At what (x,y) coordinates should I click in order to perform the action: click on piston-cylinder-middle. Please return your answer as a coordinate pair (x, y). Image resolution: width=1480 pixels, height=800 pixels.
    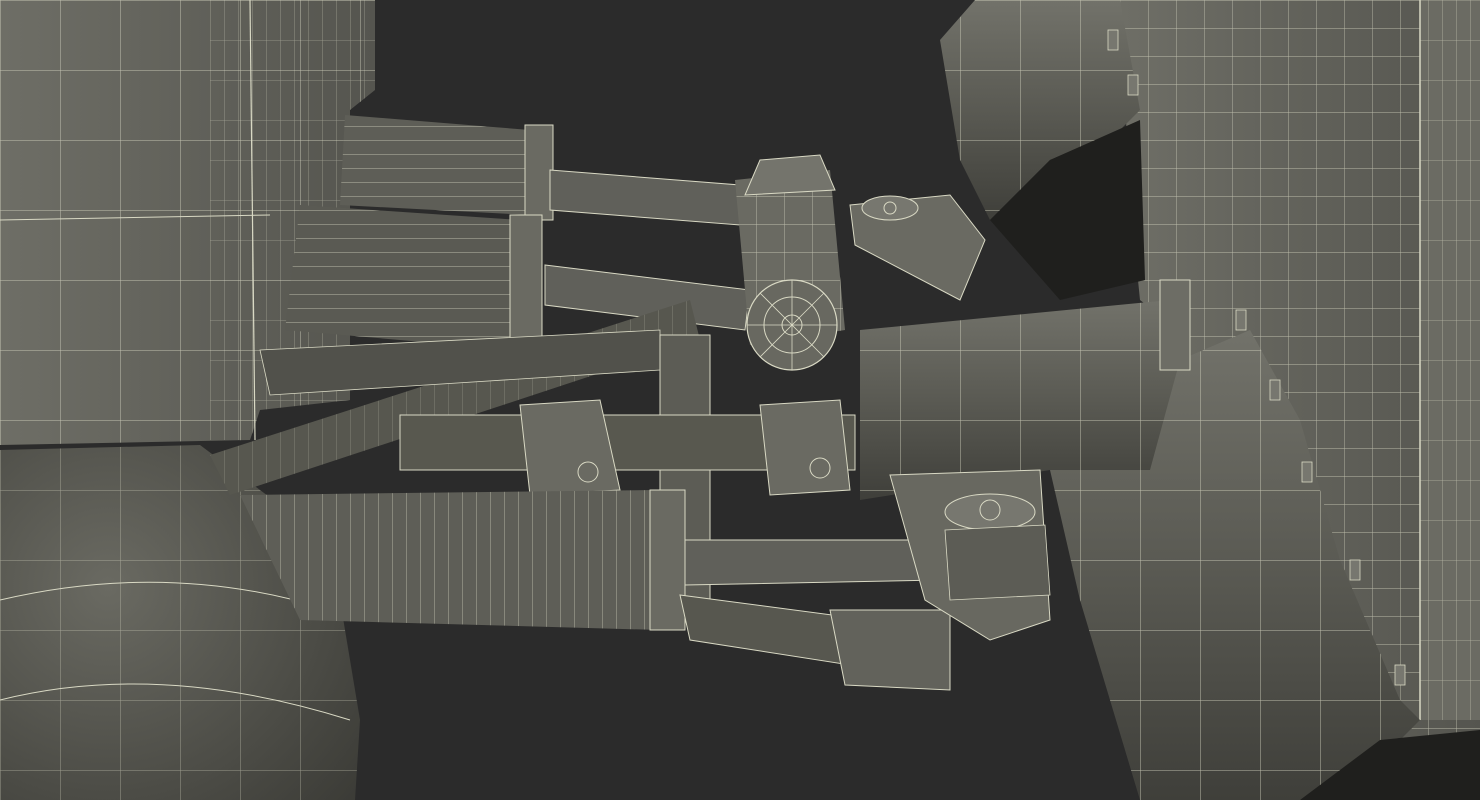
    Looking at the image, I should click on (414, 280).